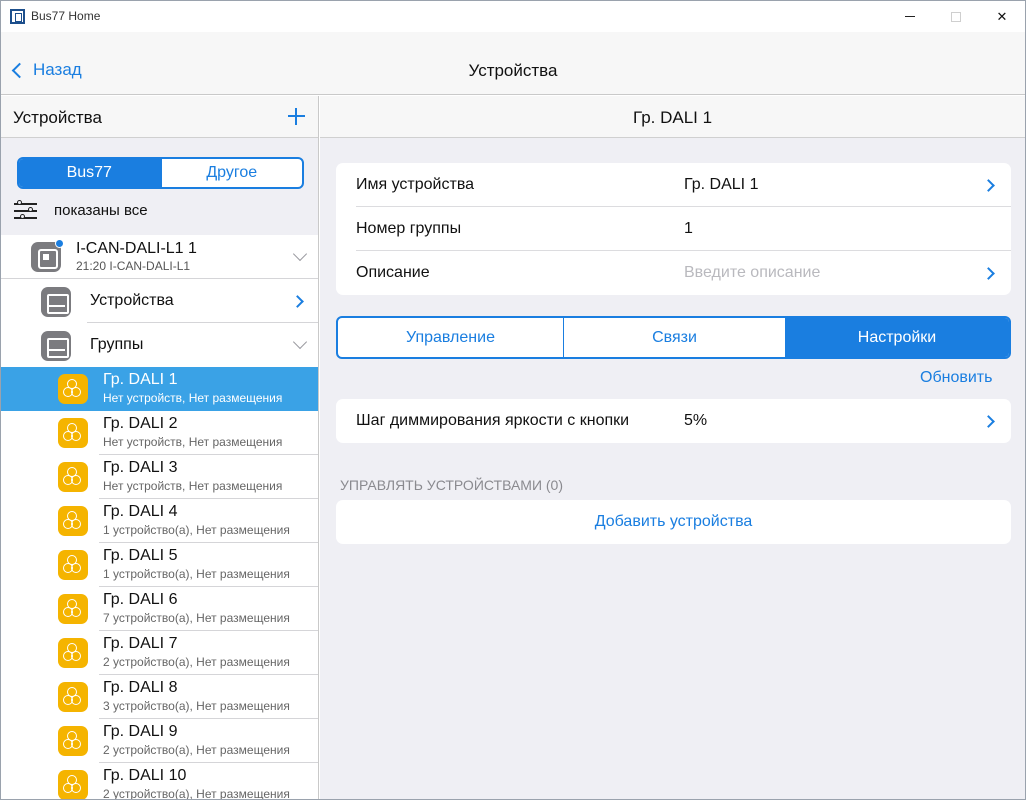  Describe the element at coordinates (159, 117) in the screenshot. I see `device-list-header: Устройства` at that location.